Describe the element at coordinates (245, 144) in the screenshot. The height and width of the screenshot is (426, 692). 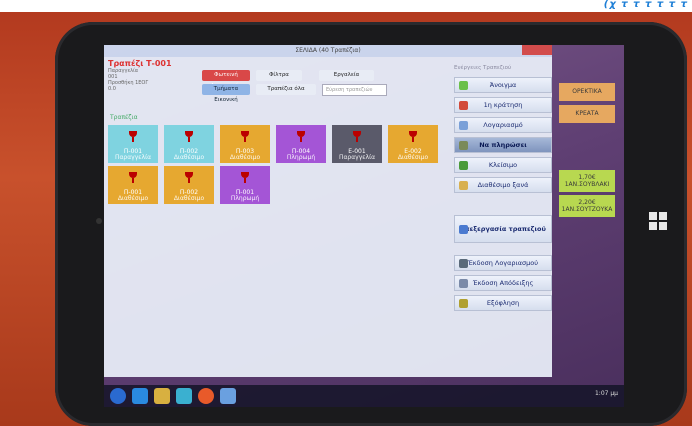
I see `table-tile: Π-003 Διαθέσιμο` at that location.